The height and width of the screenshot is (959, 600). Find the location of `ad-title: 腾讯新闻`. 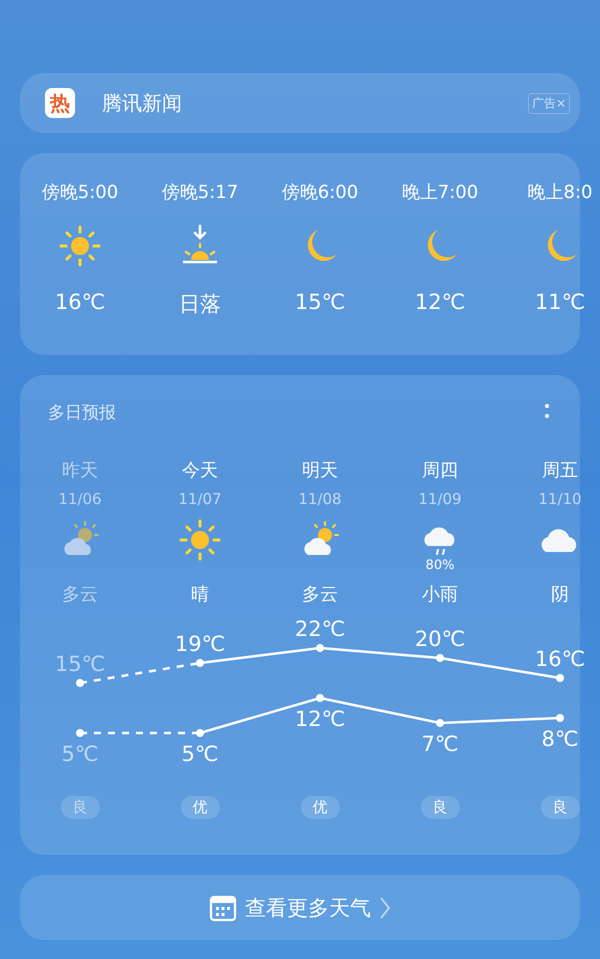

ad-title: 腾讯新闻 is located at coordinates (142, 103).